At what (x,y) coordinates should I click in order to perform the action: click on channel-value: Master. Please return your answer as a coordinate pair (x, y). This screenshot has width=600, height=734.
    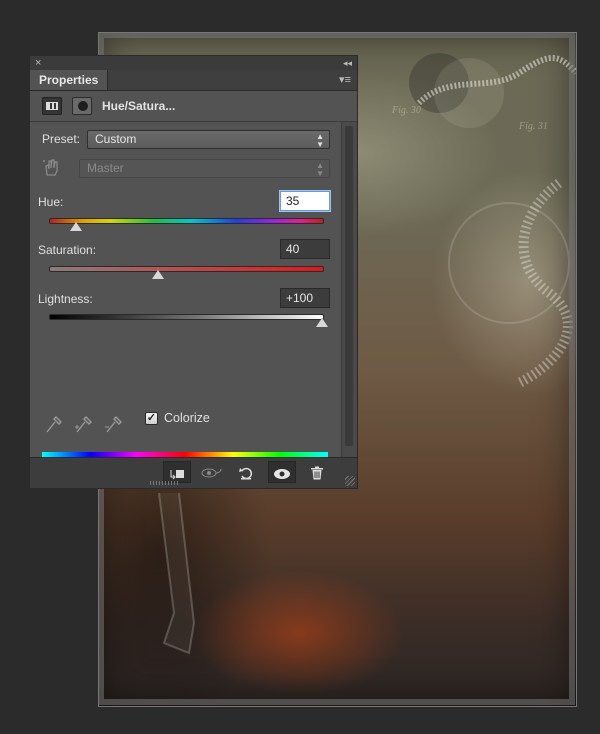
    Looking at the image, I should click on (105, 168).